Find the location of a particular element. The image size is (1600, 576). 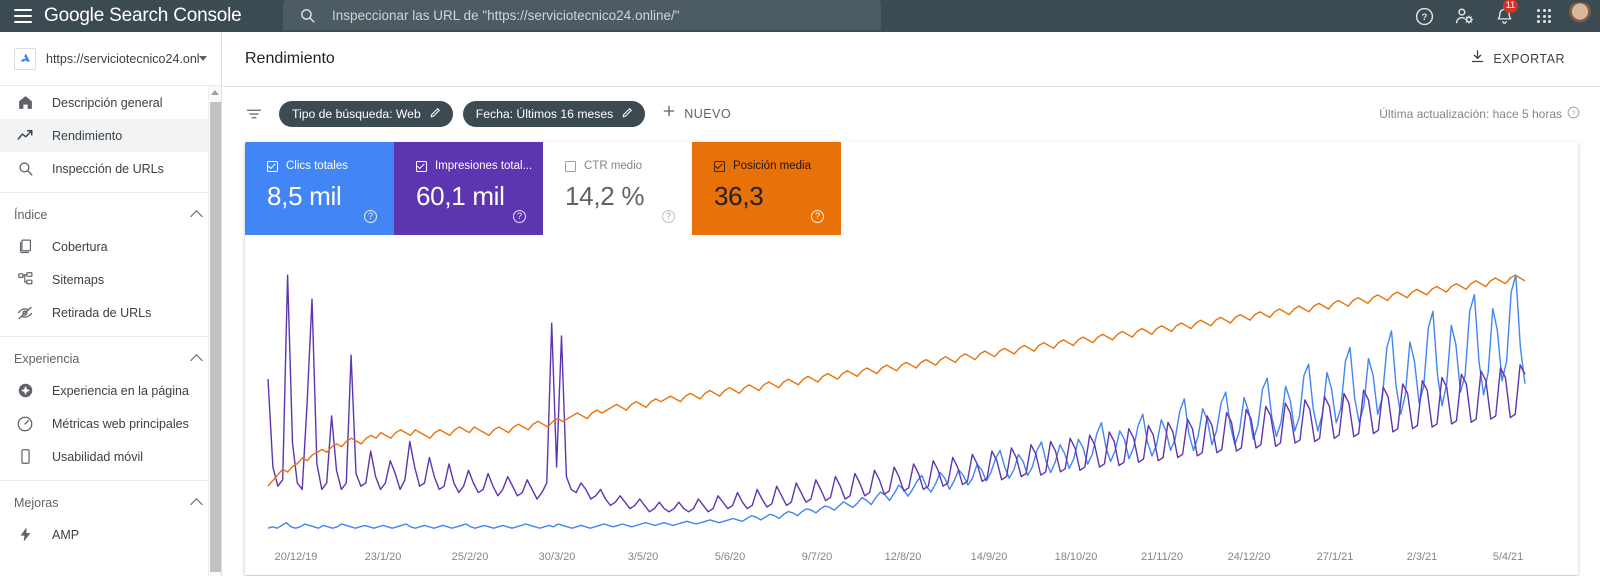

apps-grid-icon is located at coordinates (1544, 16).